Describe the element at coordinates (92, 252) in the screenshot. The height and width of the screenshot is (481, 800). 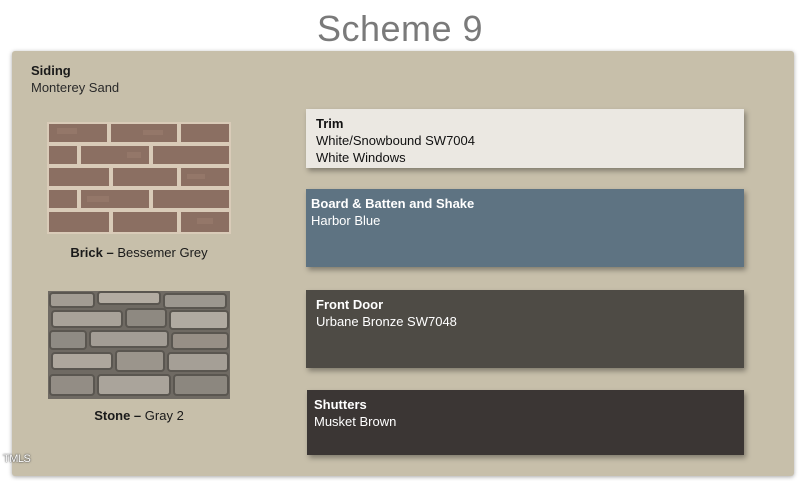
I see `brick-label: Brick –` at that location.